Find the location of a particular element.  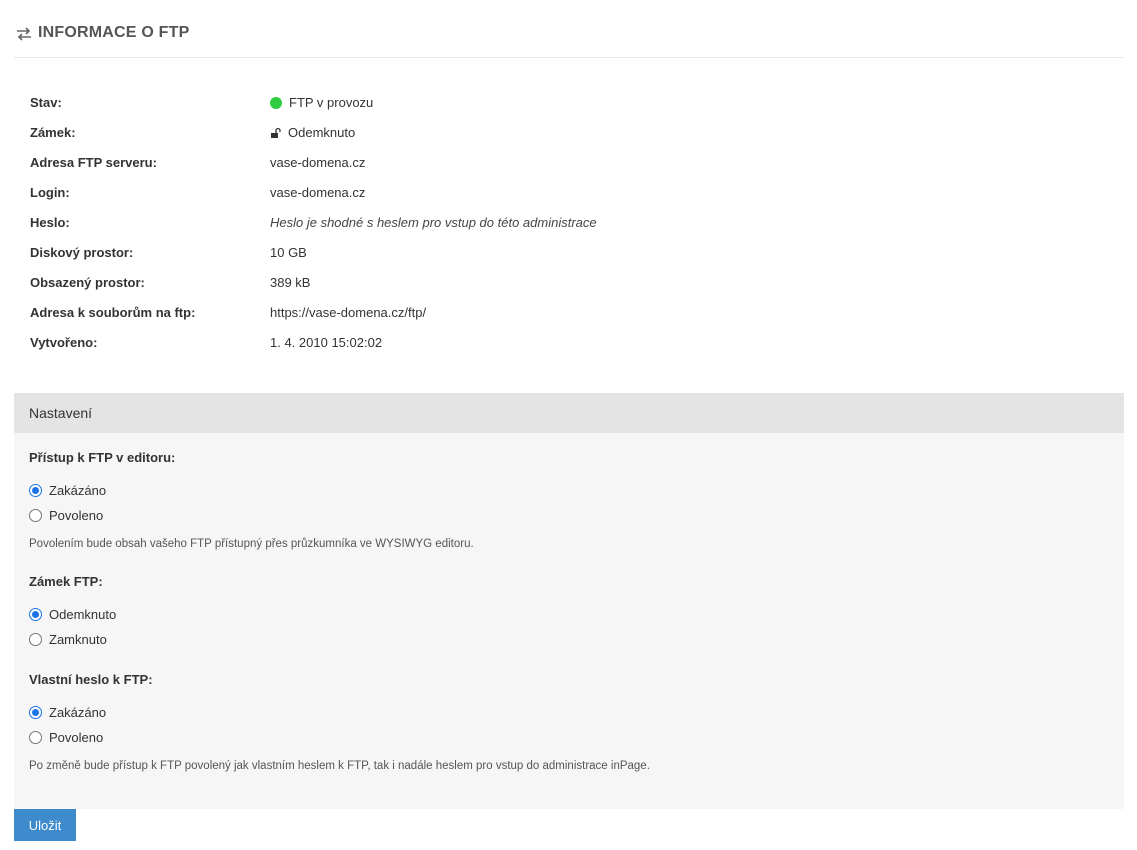

status-text: FTP v provozu is located at coordinates (331, 102).